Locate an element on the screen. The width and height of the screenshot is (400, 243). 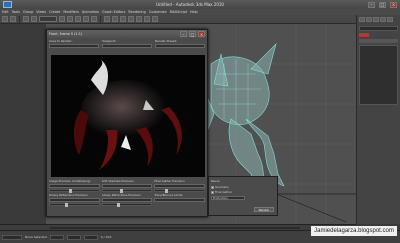
image-precision-dropdown is located at coordinates (74, 186).